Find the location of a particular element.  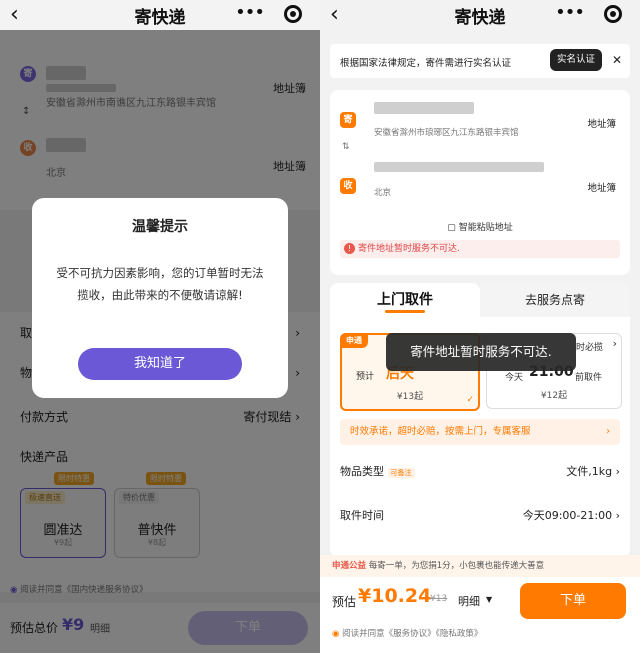

tab-label: 上门取件 is located at coordinates (405, 300).